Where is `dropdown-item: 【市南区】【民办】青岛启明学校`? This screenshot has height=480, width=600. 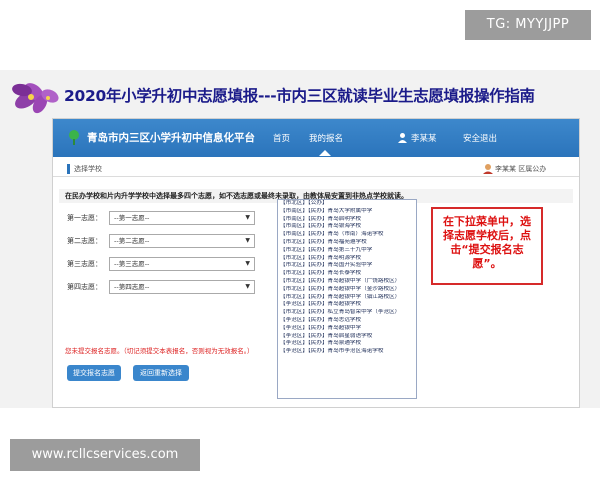
dropdown-item: 【市南区】【民办】青岛启明学校 is located at coordinates (347, 220).